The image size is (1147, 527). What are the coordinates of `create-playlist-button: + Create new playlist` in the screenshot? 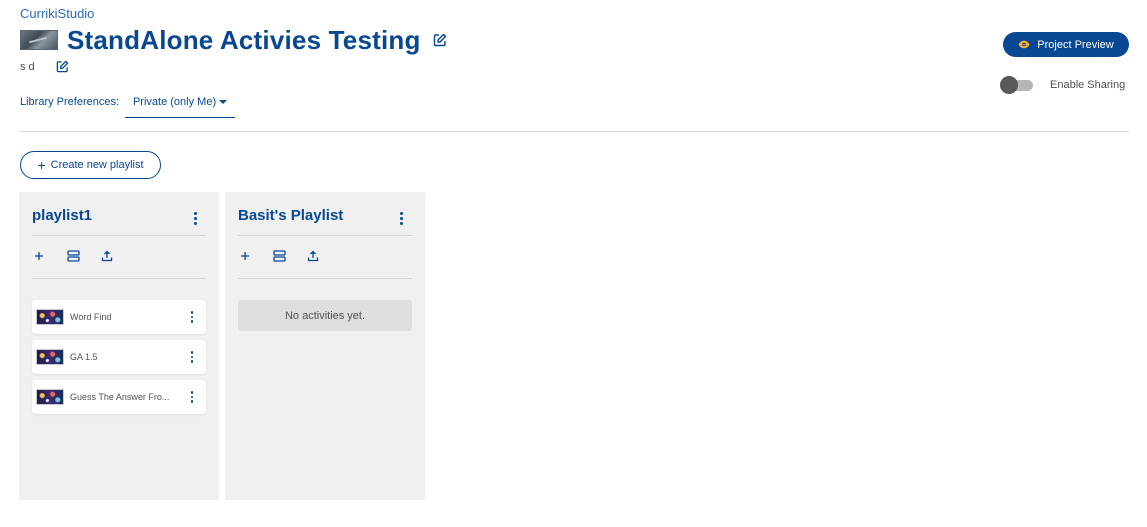 It's located at (90, 165).